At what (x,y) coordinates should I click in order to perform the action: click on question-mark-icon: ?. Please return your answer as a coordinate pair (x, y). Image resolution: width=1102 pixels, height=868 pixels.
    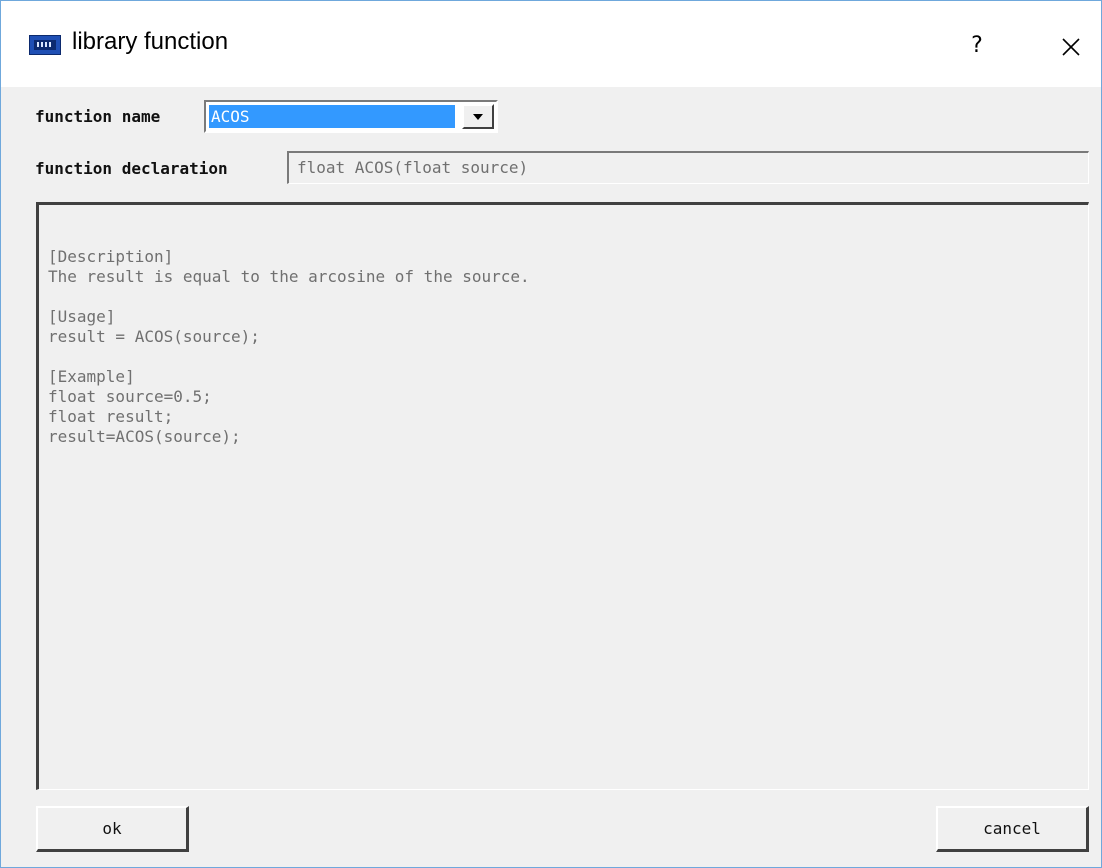
    Looking at the image, I should click on (977, 45).